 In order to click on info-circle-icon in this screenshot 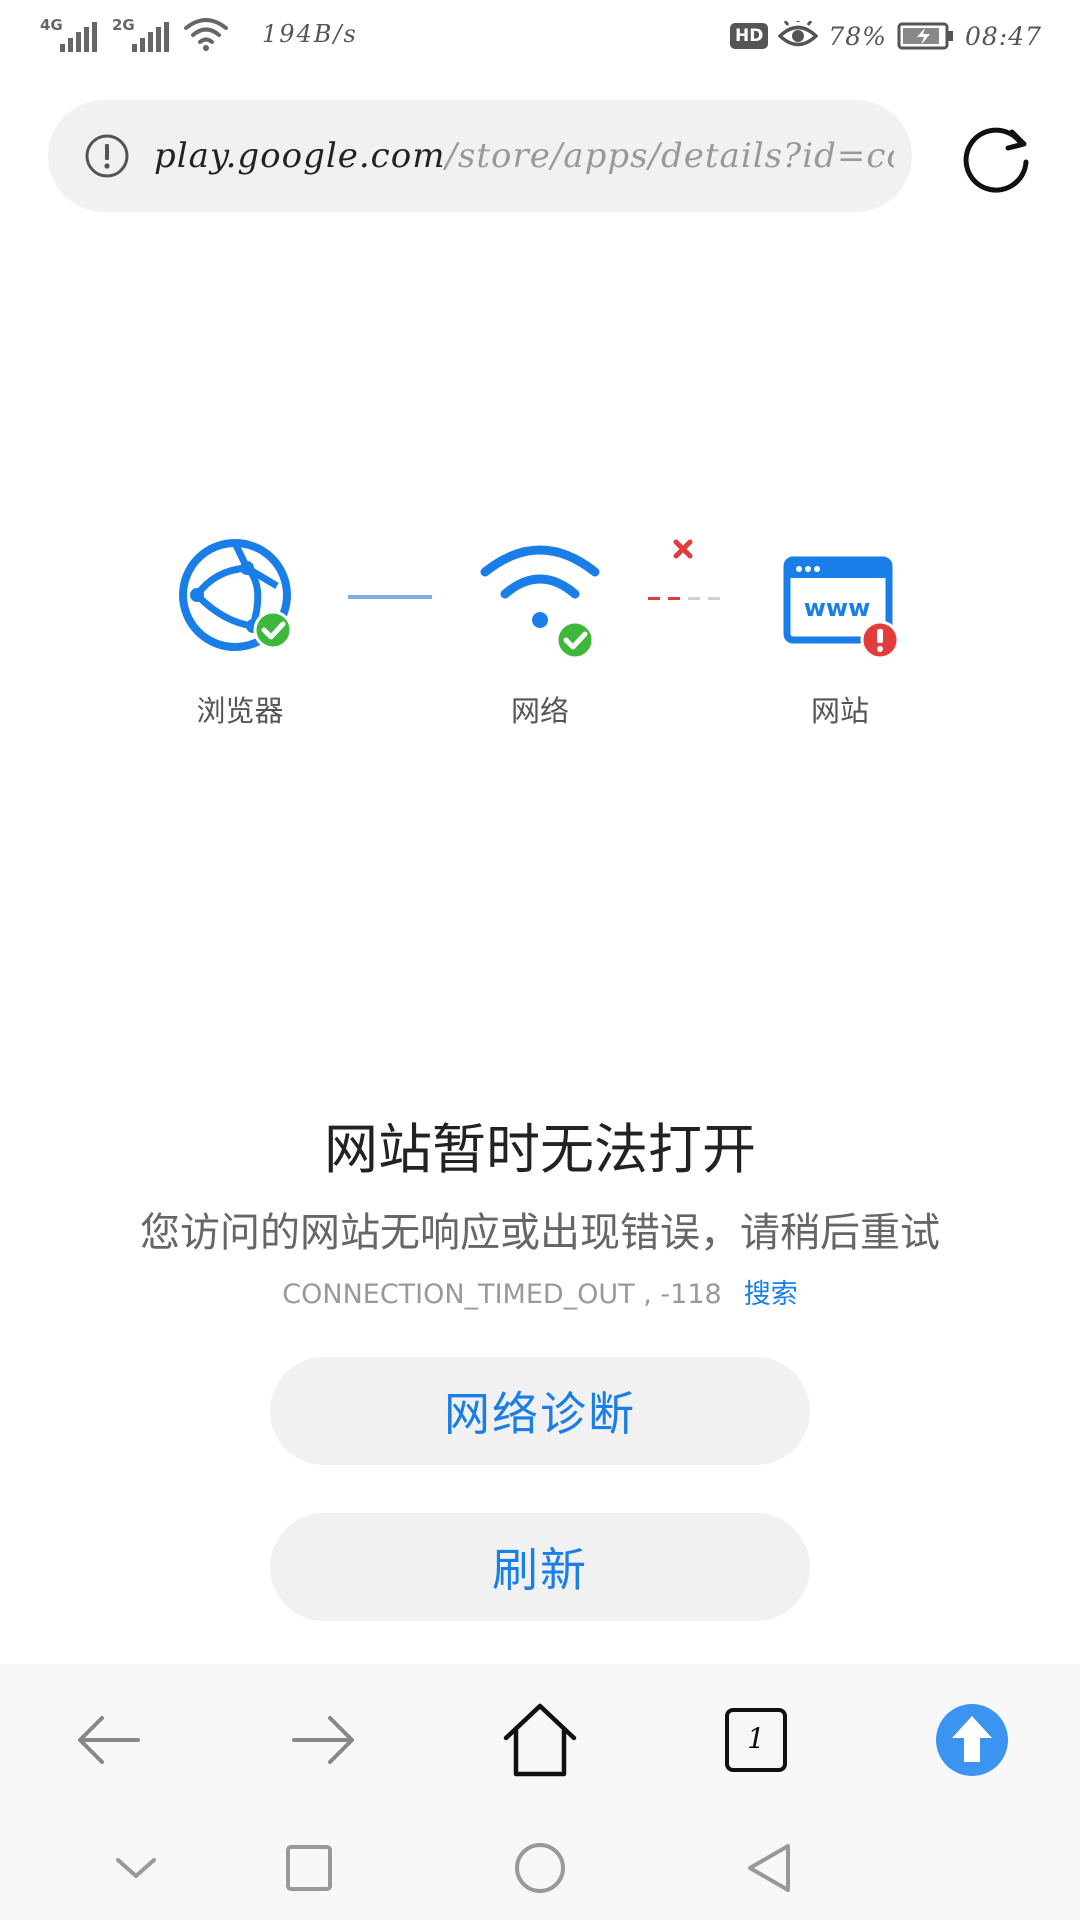, I will do `click(107, 156)`.